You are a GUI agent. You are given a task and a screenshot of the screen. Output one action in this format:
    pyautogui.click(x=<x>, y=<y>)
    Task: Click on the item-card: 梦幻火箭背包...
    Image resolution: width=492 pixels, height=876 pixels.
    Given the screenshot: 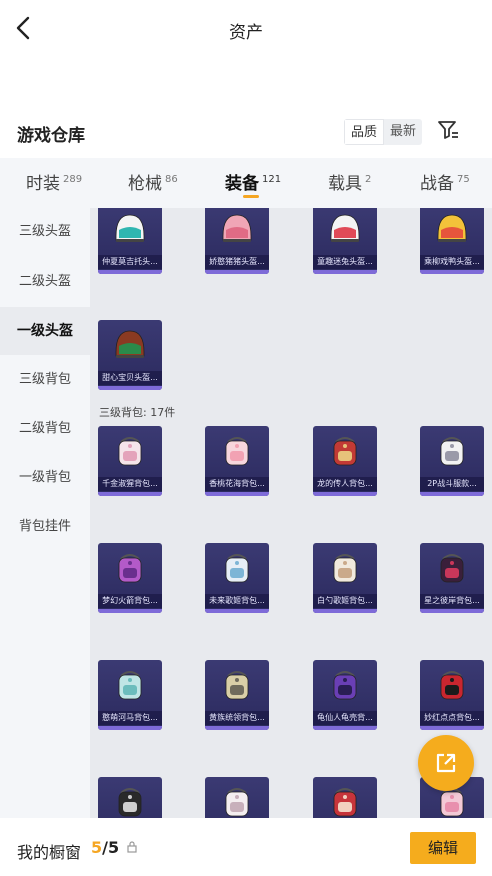 What is the action you would take?
    pyautogui.click(x=130, y=578)
    